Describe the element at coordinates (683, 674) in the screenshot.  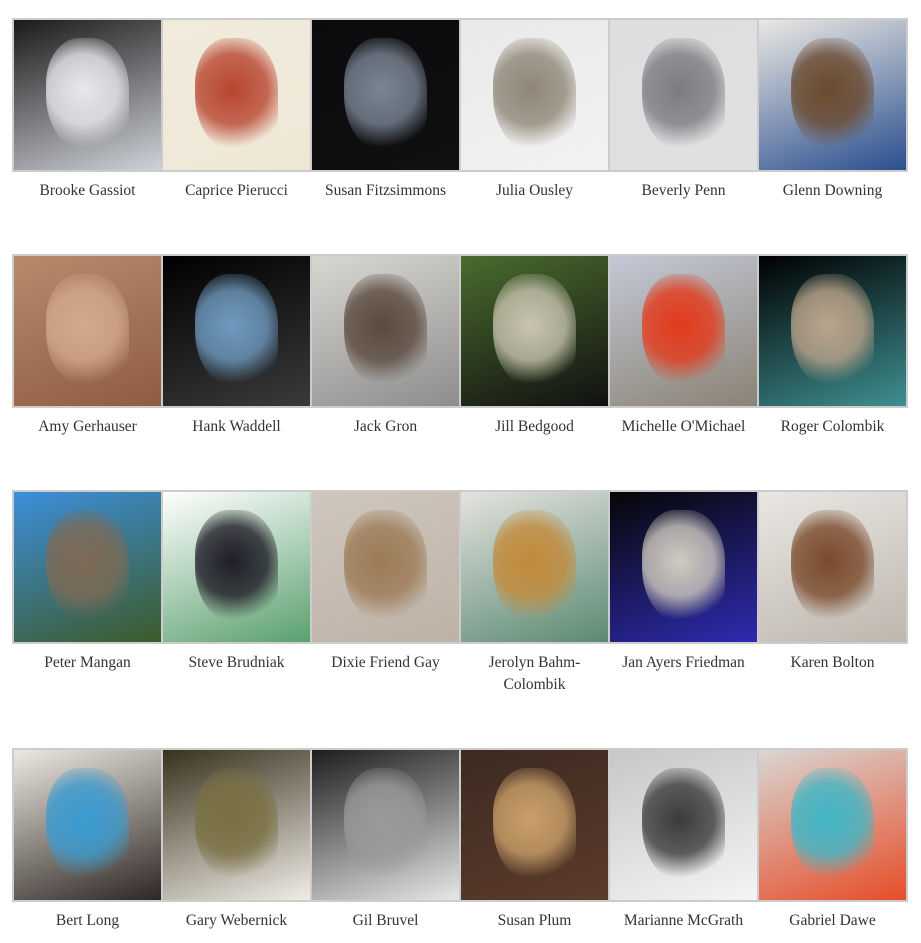
I see `artist-name-link: Jan Ayers Friedman` at that location.